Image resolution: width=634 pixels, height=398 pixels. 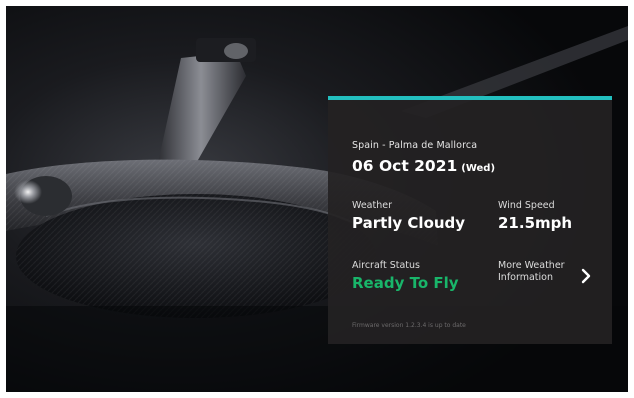 What do you see at coordinates (526, 205) in the screenshot?
I see `wind-speed-label: Wind Speed` at bounding box center [526, 205].